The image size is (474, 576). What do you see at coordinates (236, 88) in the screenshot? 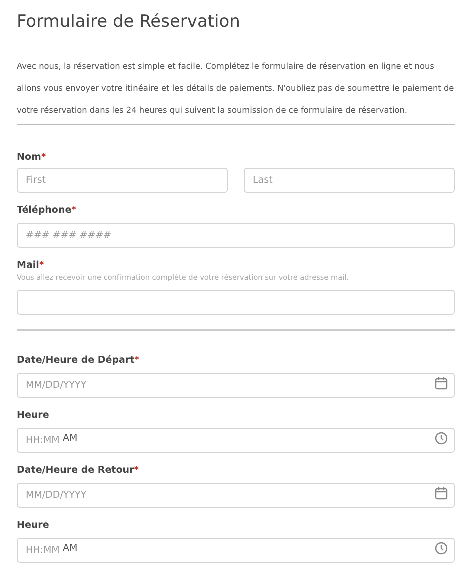
I see `intro-paragraph: Avec nous, la réservation est simple et facile. Complétez le formulaire de réservation en ligne et nous allons vous envoyer votre itinéaire et les détails de paiements. N'oubliez pas de soumettre le paiement de votre réservation dans les 24 heures qui suivent la soumission de ce formulaire de réservation.` at bounding box center [236, 88].